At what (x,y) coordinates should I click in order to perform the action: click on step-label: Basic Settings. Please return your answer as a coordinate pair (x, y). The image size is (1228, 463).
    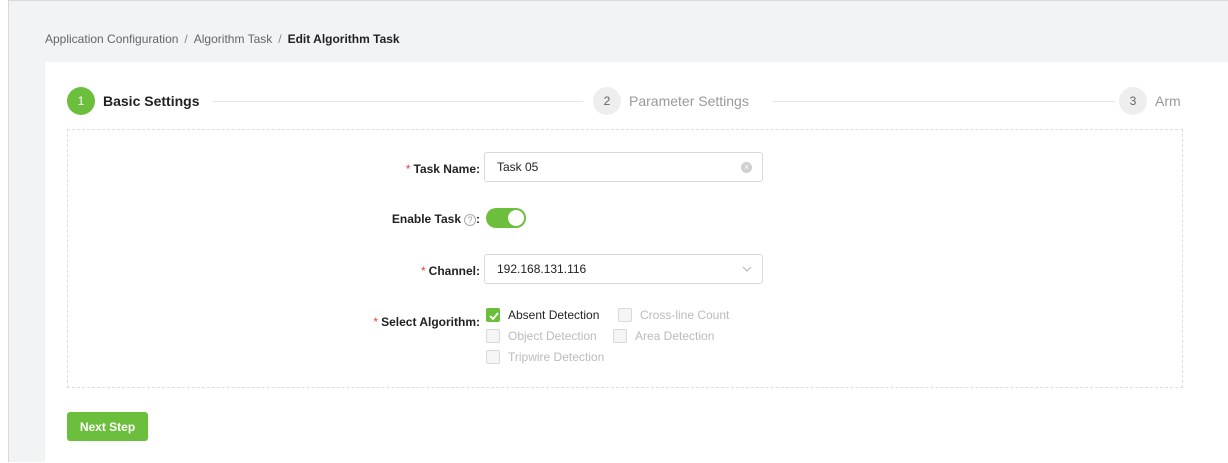
    Looking at the image, I should click on (151, 101).